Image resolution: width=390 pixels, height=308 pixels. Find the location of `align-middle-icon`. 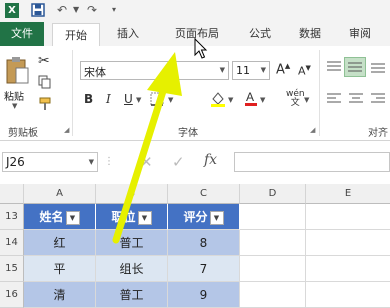

align-middle-icon is located at coordinates (355, 67).